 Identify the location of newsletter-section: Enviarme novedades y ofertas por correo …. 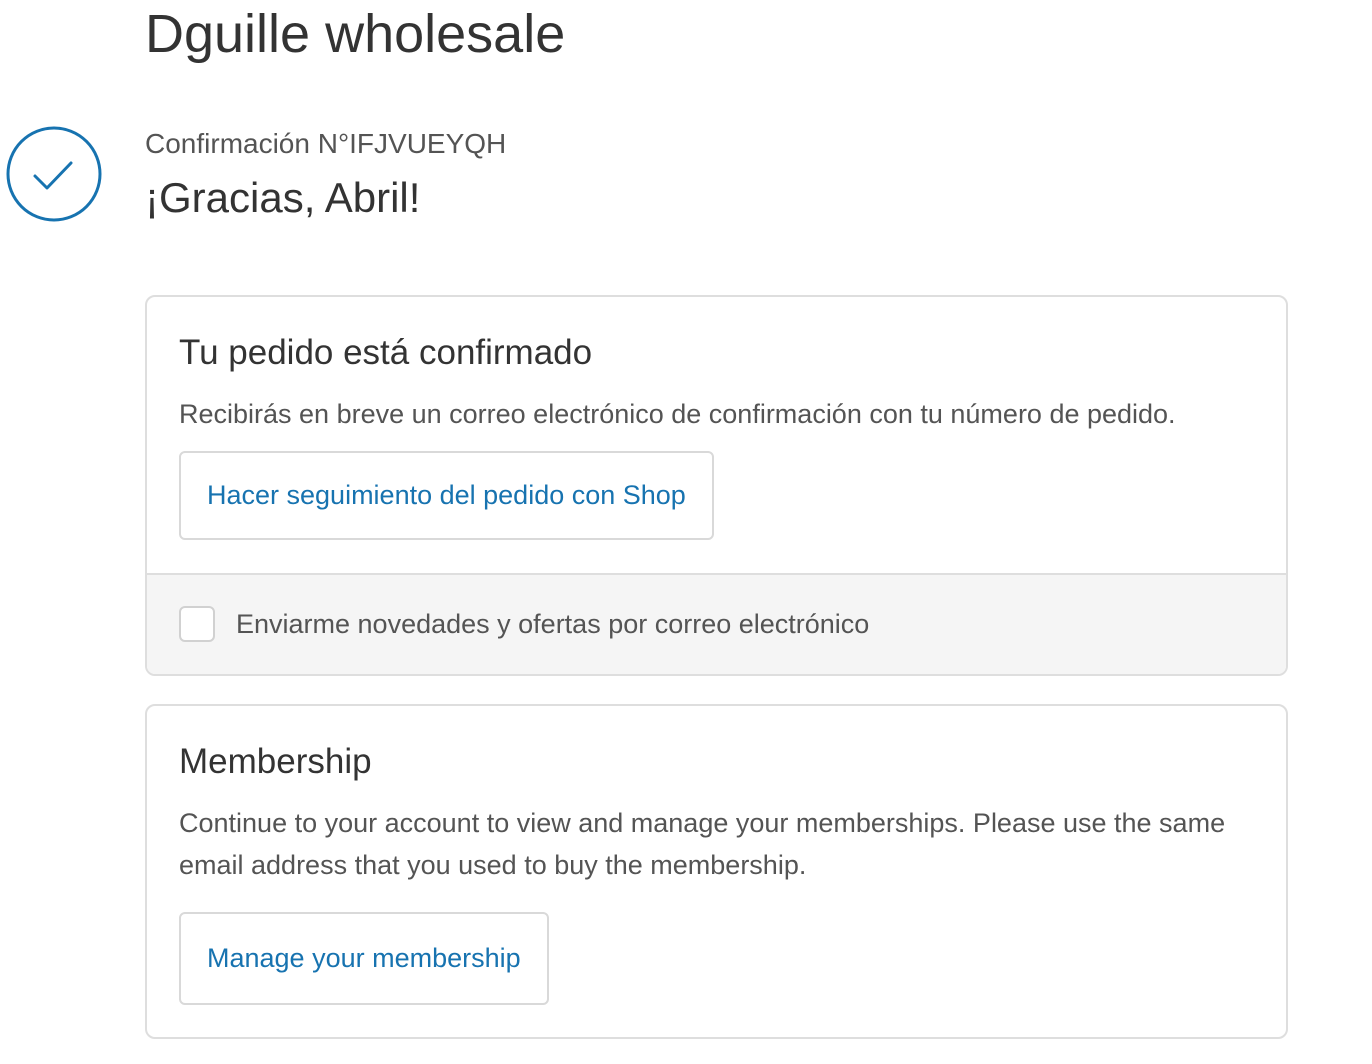
(716, 623).